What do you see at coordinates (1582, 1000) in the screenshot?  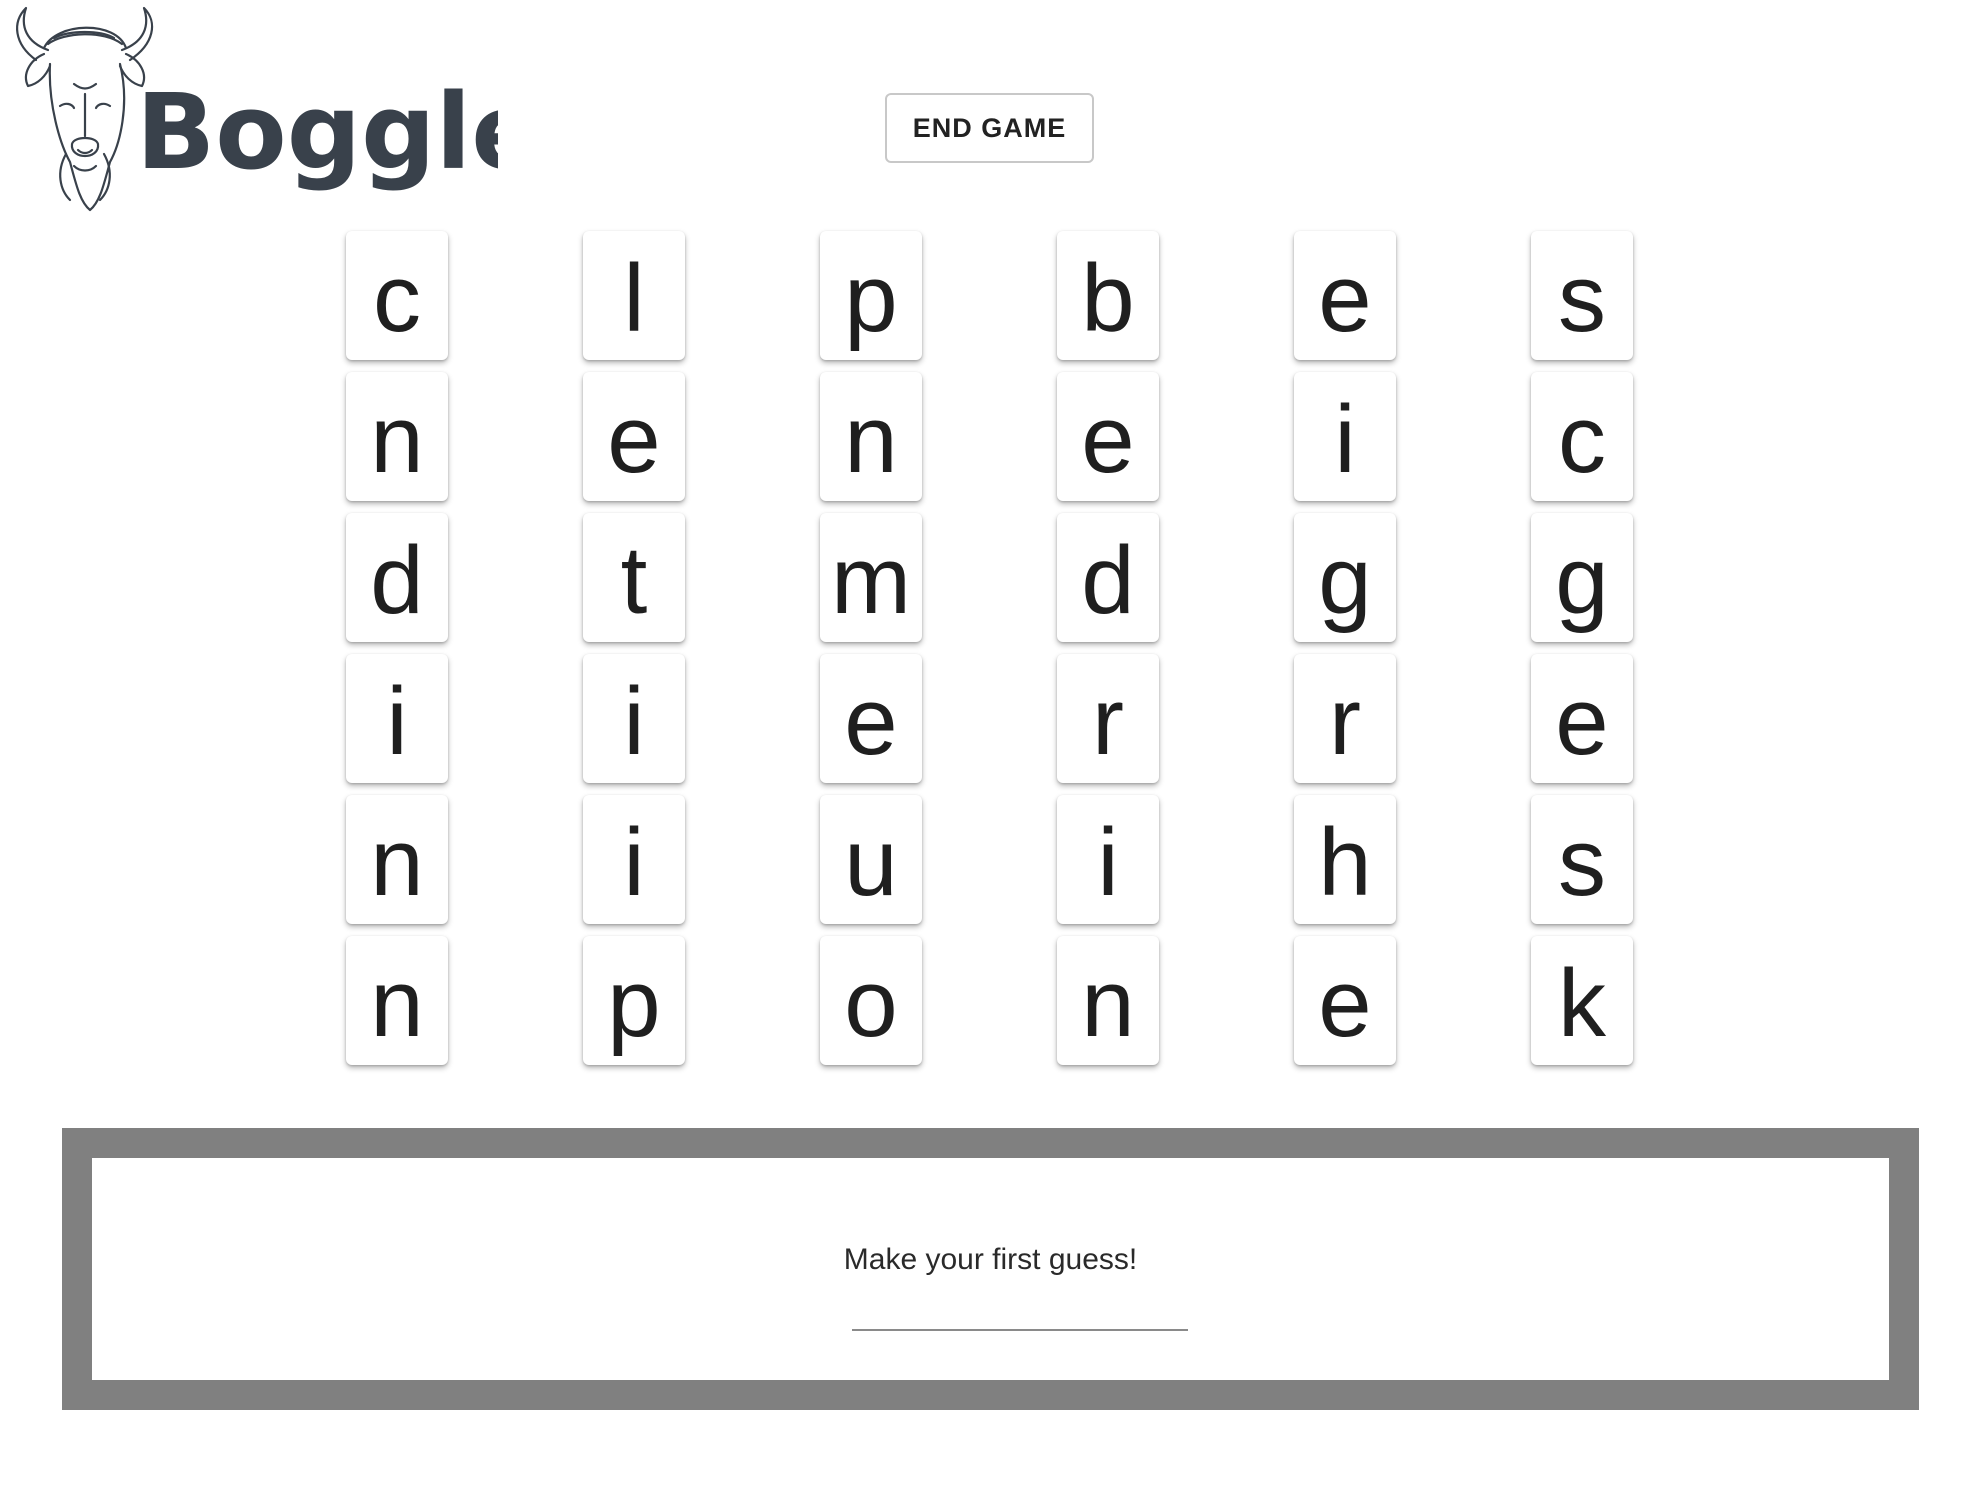 I see `letter-tile: k` at bounding box center [1582, 1000].